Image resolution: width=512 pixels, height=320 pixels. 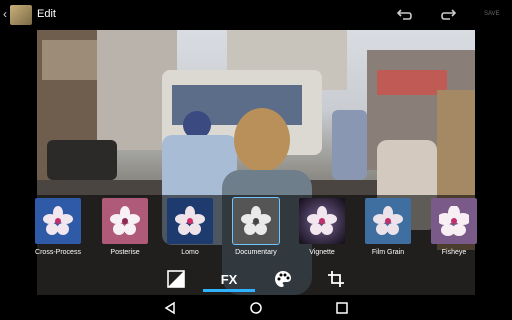 I want to click on filter-cross-process: Cross-Process, so click(x=58, y=227).